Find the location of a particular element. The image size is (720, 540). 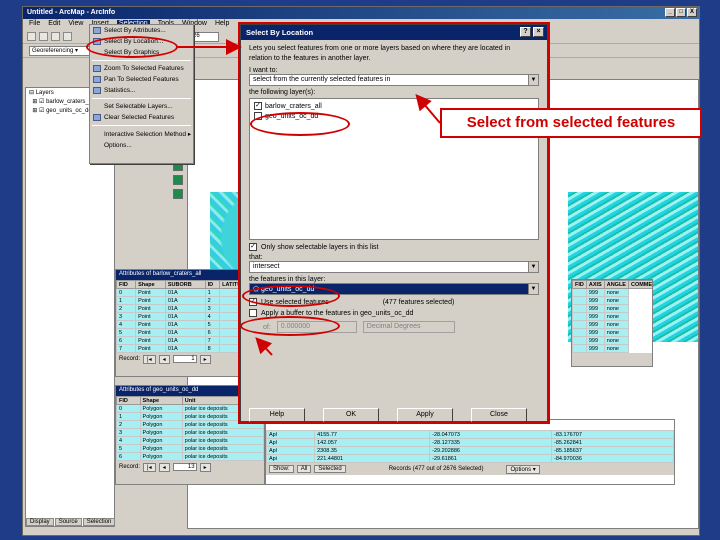

tab-source: Source is located at coordinates (68, 522).